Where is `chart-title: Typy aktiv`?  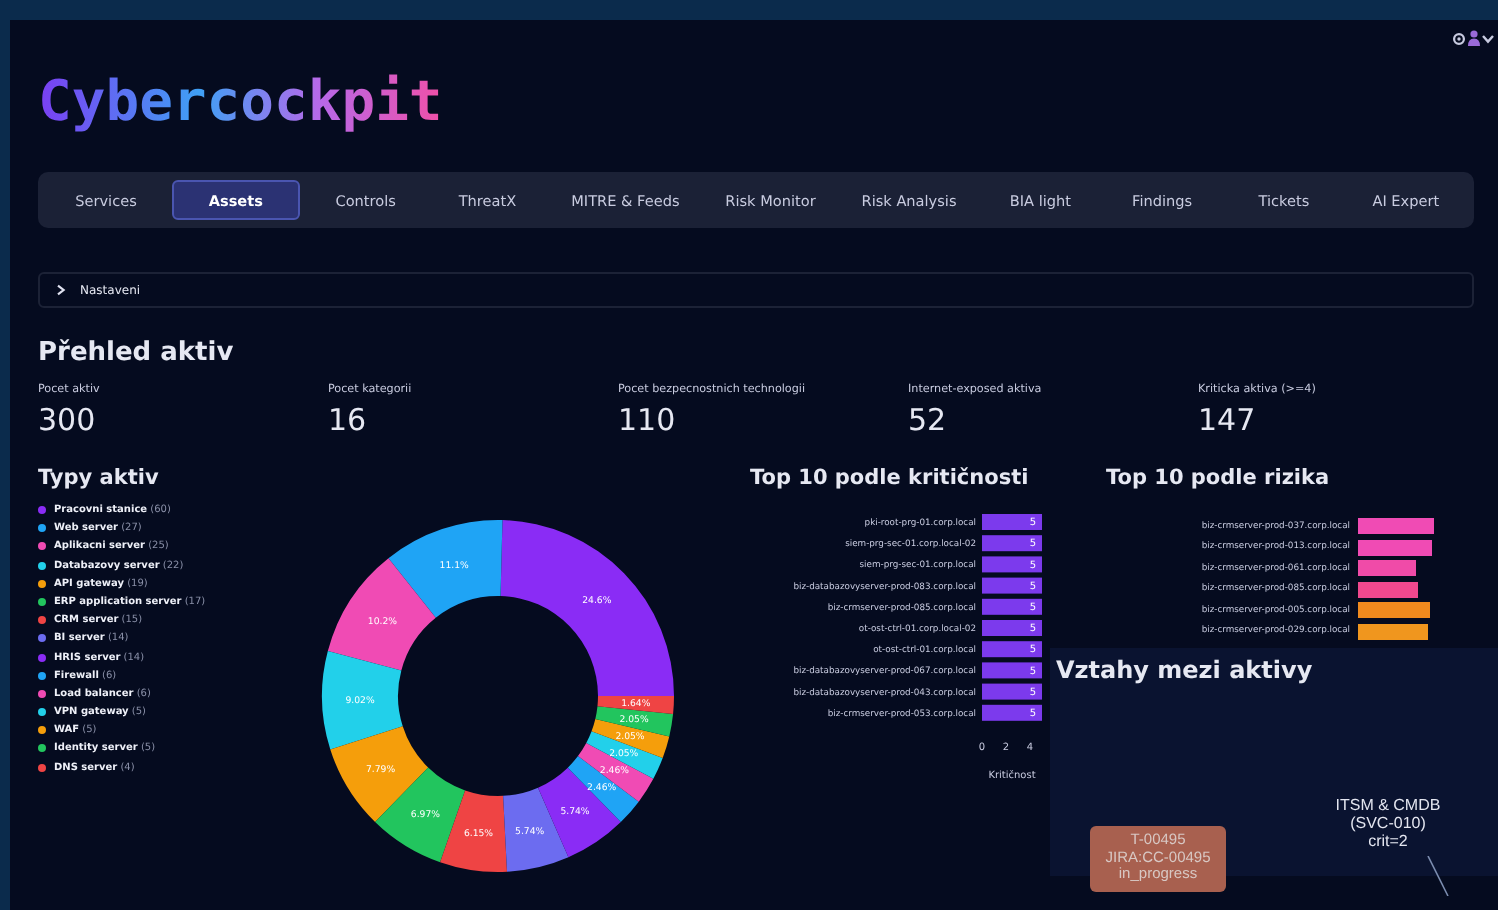 chart-title: Typy aktiv is located at coordinates (99, 478).